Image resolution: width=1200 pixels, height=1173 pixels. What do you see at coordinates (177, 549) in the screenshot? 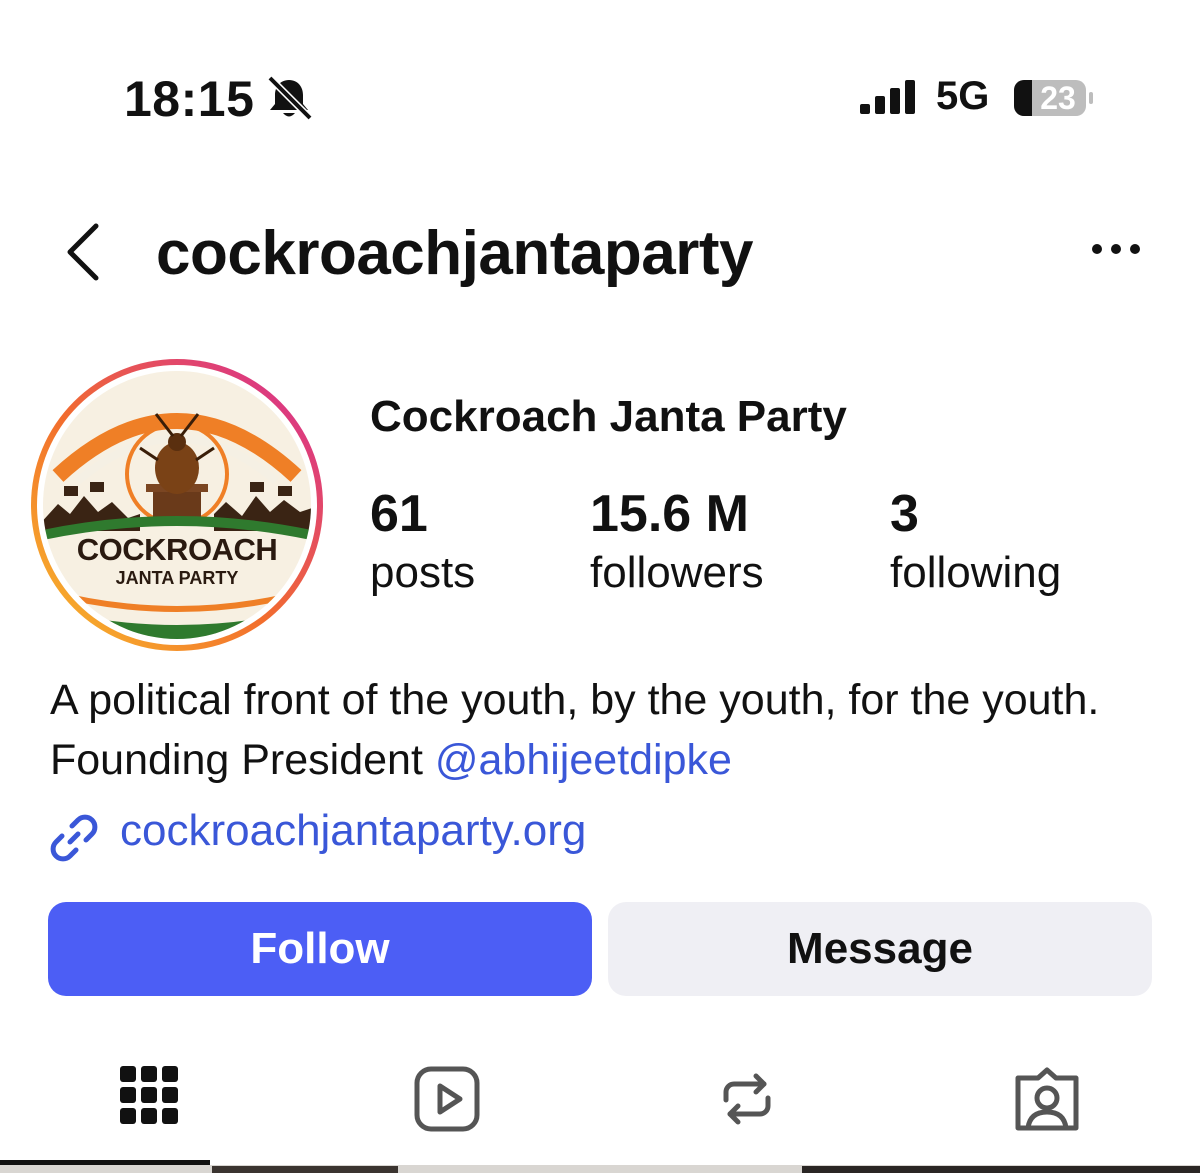
I see `avatar-logo-title: COCKROACH` at bounding box center [177, 549].